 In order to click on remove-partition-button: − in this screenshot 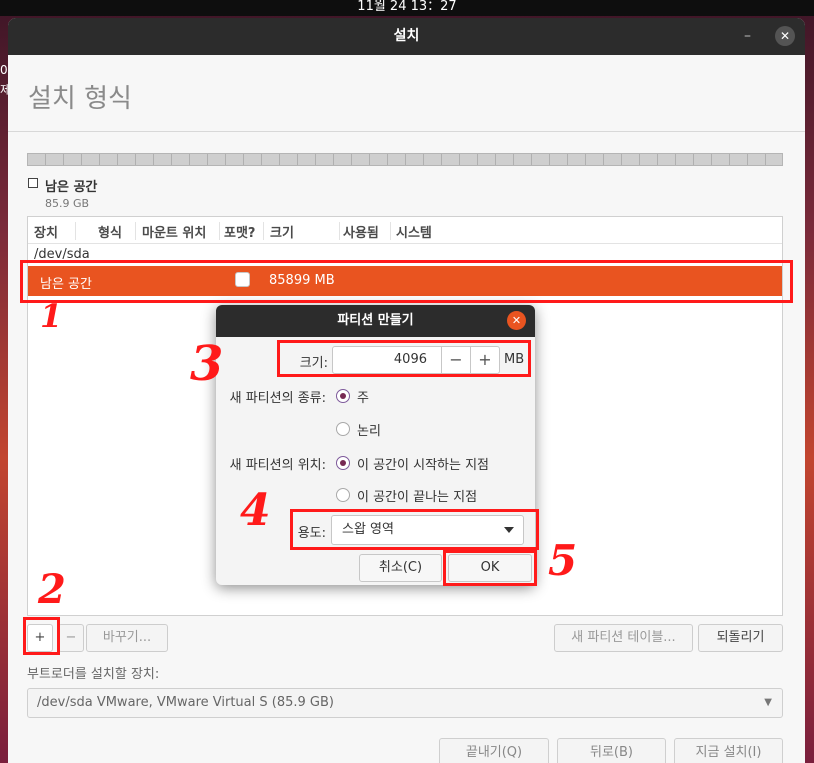, I will do `click(71, 638)`.